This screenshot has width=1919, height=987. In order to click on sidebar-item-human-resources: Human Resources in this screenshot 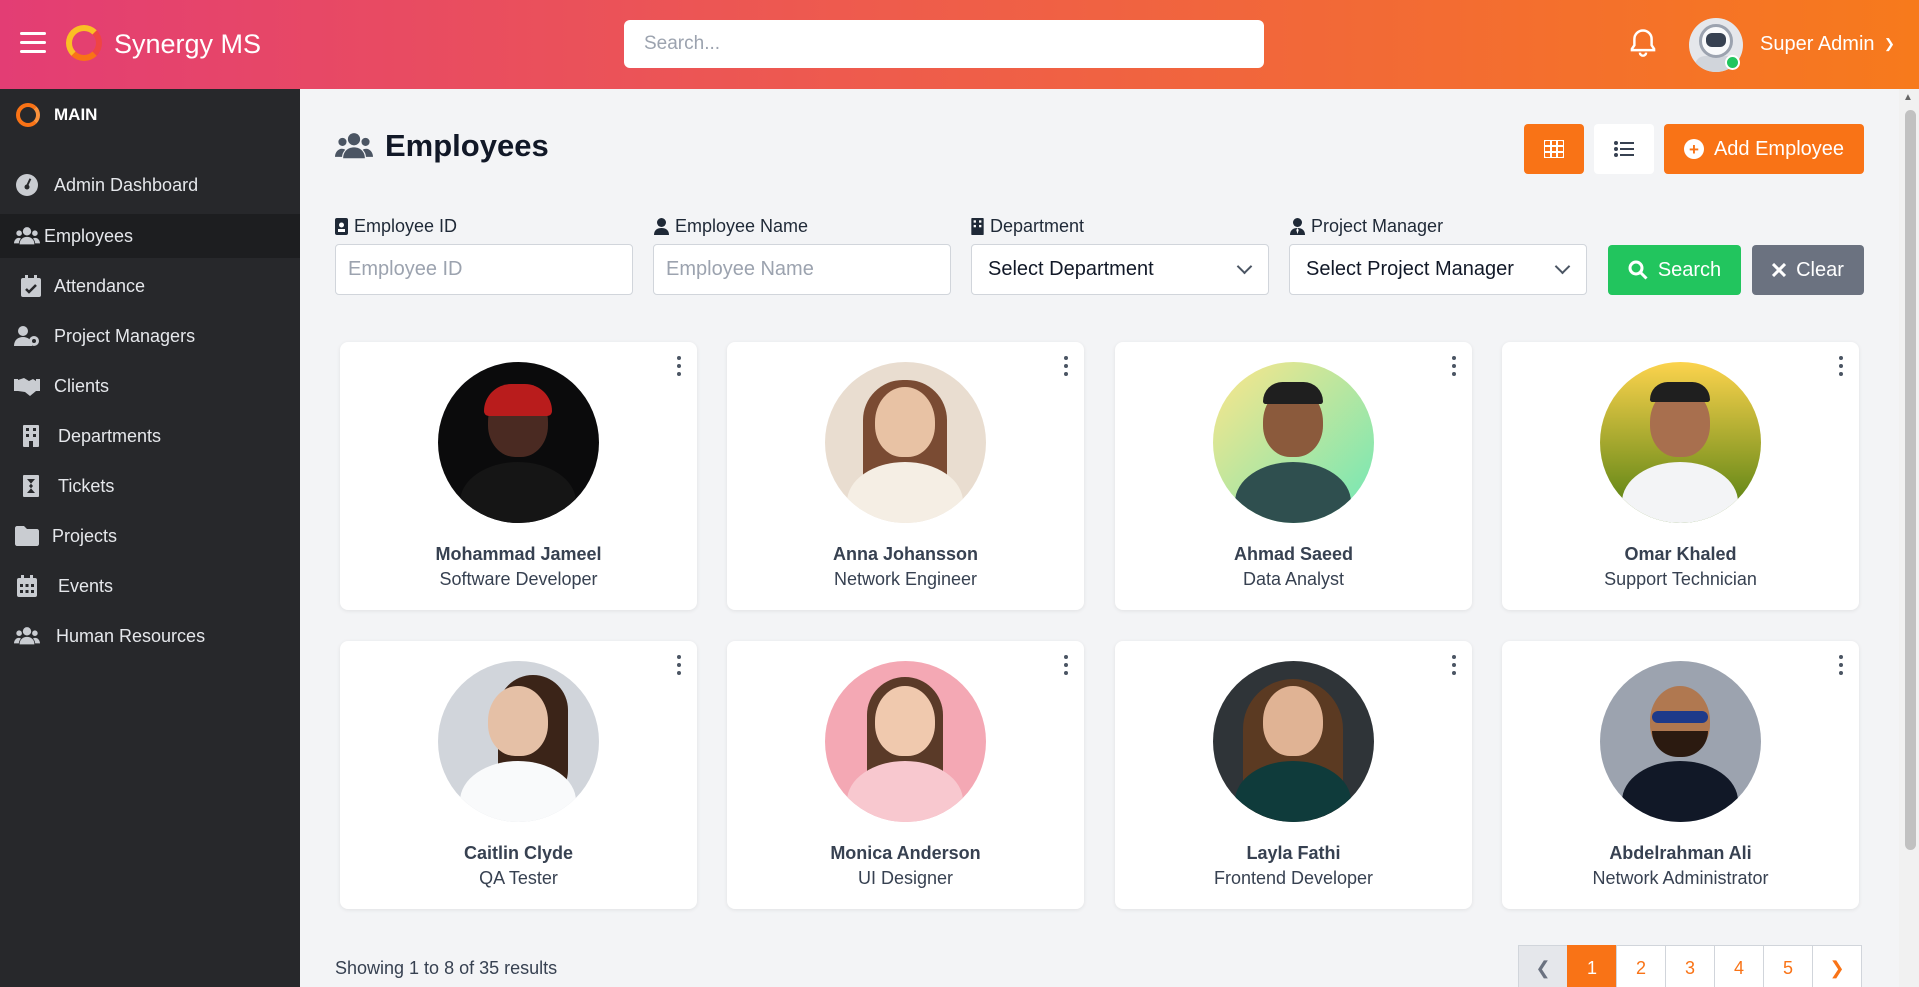, I will do `click(150, 636)`.